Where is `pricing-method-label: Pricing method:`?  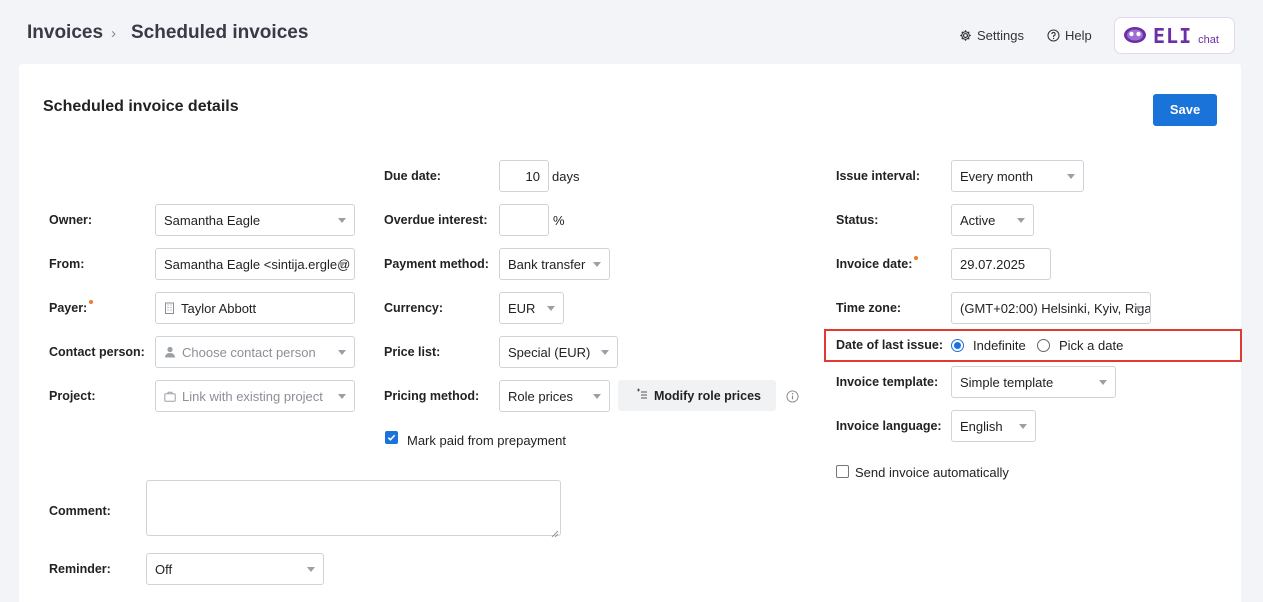
pricing-method-label: Pricing method: is located at coordinates (432, 396).